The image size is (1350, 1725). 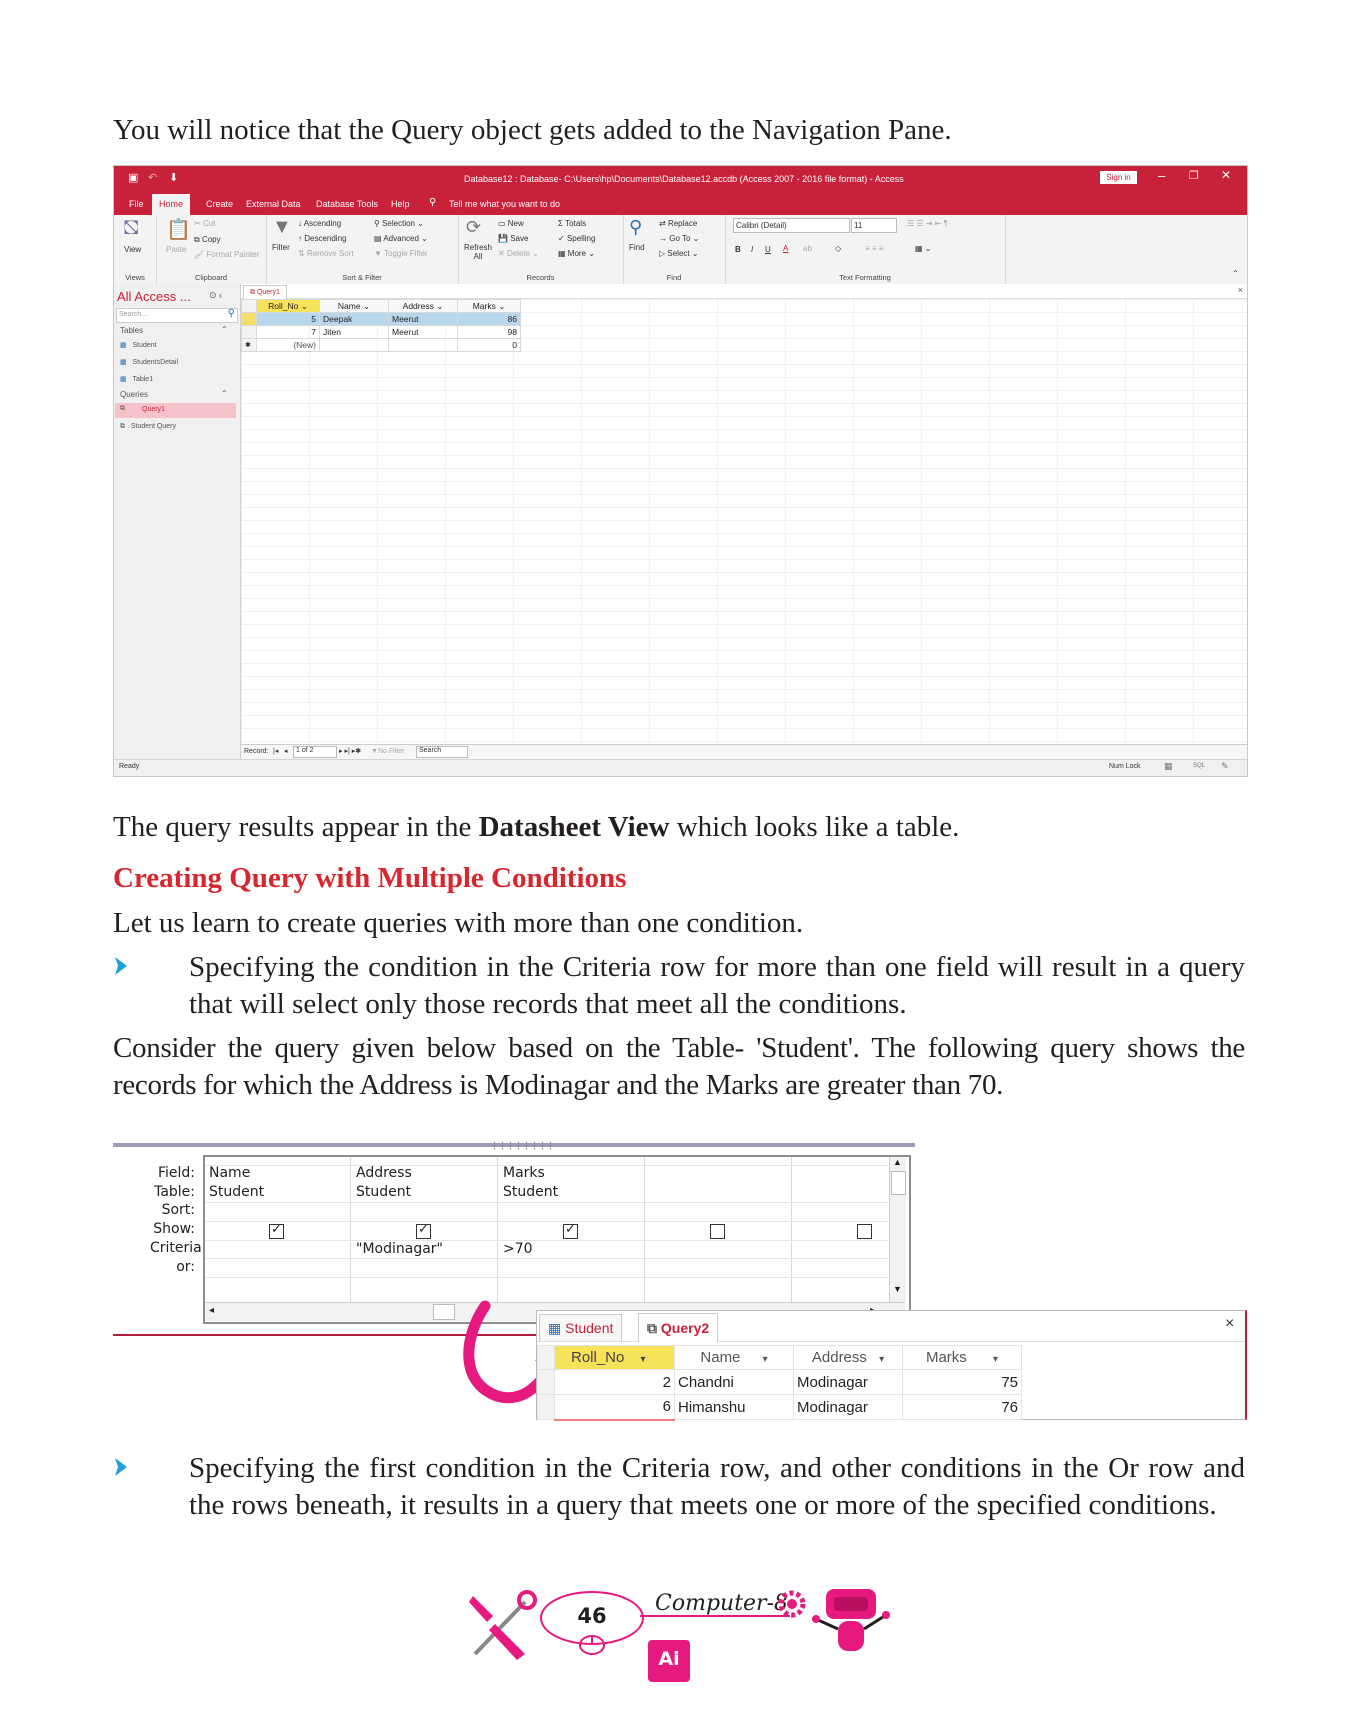 I want to click on nav-item-student: ▦ Student, so click(x=138, y=345).